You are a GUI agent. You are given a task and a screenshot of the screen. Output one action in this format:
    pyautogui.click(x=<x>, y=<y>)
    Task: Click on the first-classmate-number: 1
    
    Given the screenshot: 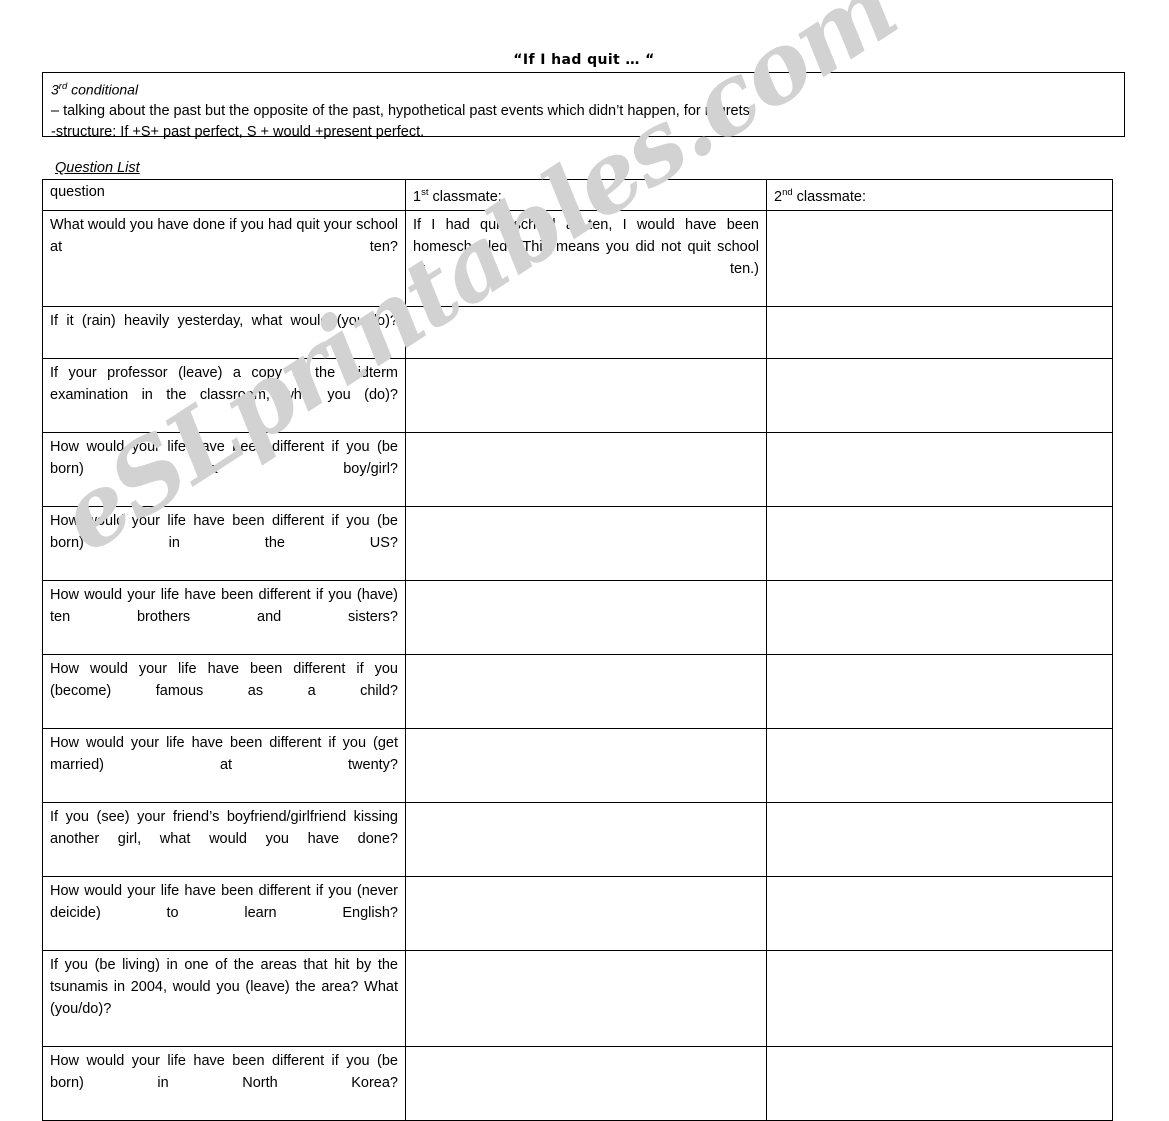 What is the action you would take?
    pyautogui.click(x=417, y=196)
    